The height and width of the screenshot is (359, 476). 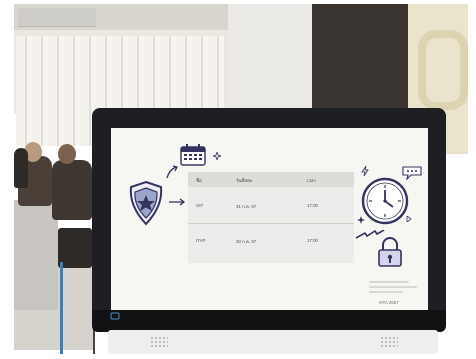 I want to click on person-head, so click(x=67, y=154).